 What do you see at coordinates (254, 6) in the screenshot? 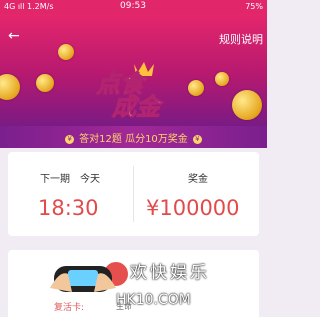
I see `battery-level: 75%` at bounding box center [254, 6].